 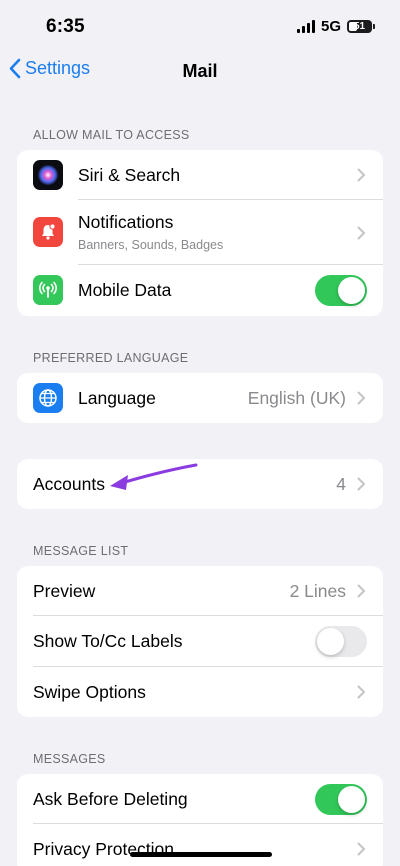 I want to click on show-tocc-label: Show To/Cc Labels, so click(x=108, y=641).